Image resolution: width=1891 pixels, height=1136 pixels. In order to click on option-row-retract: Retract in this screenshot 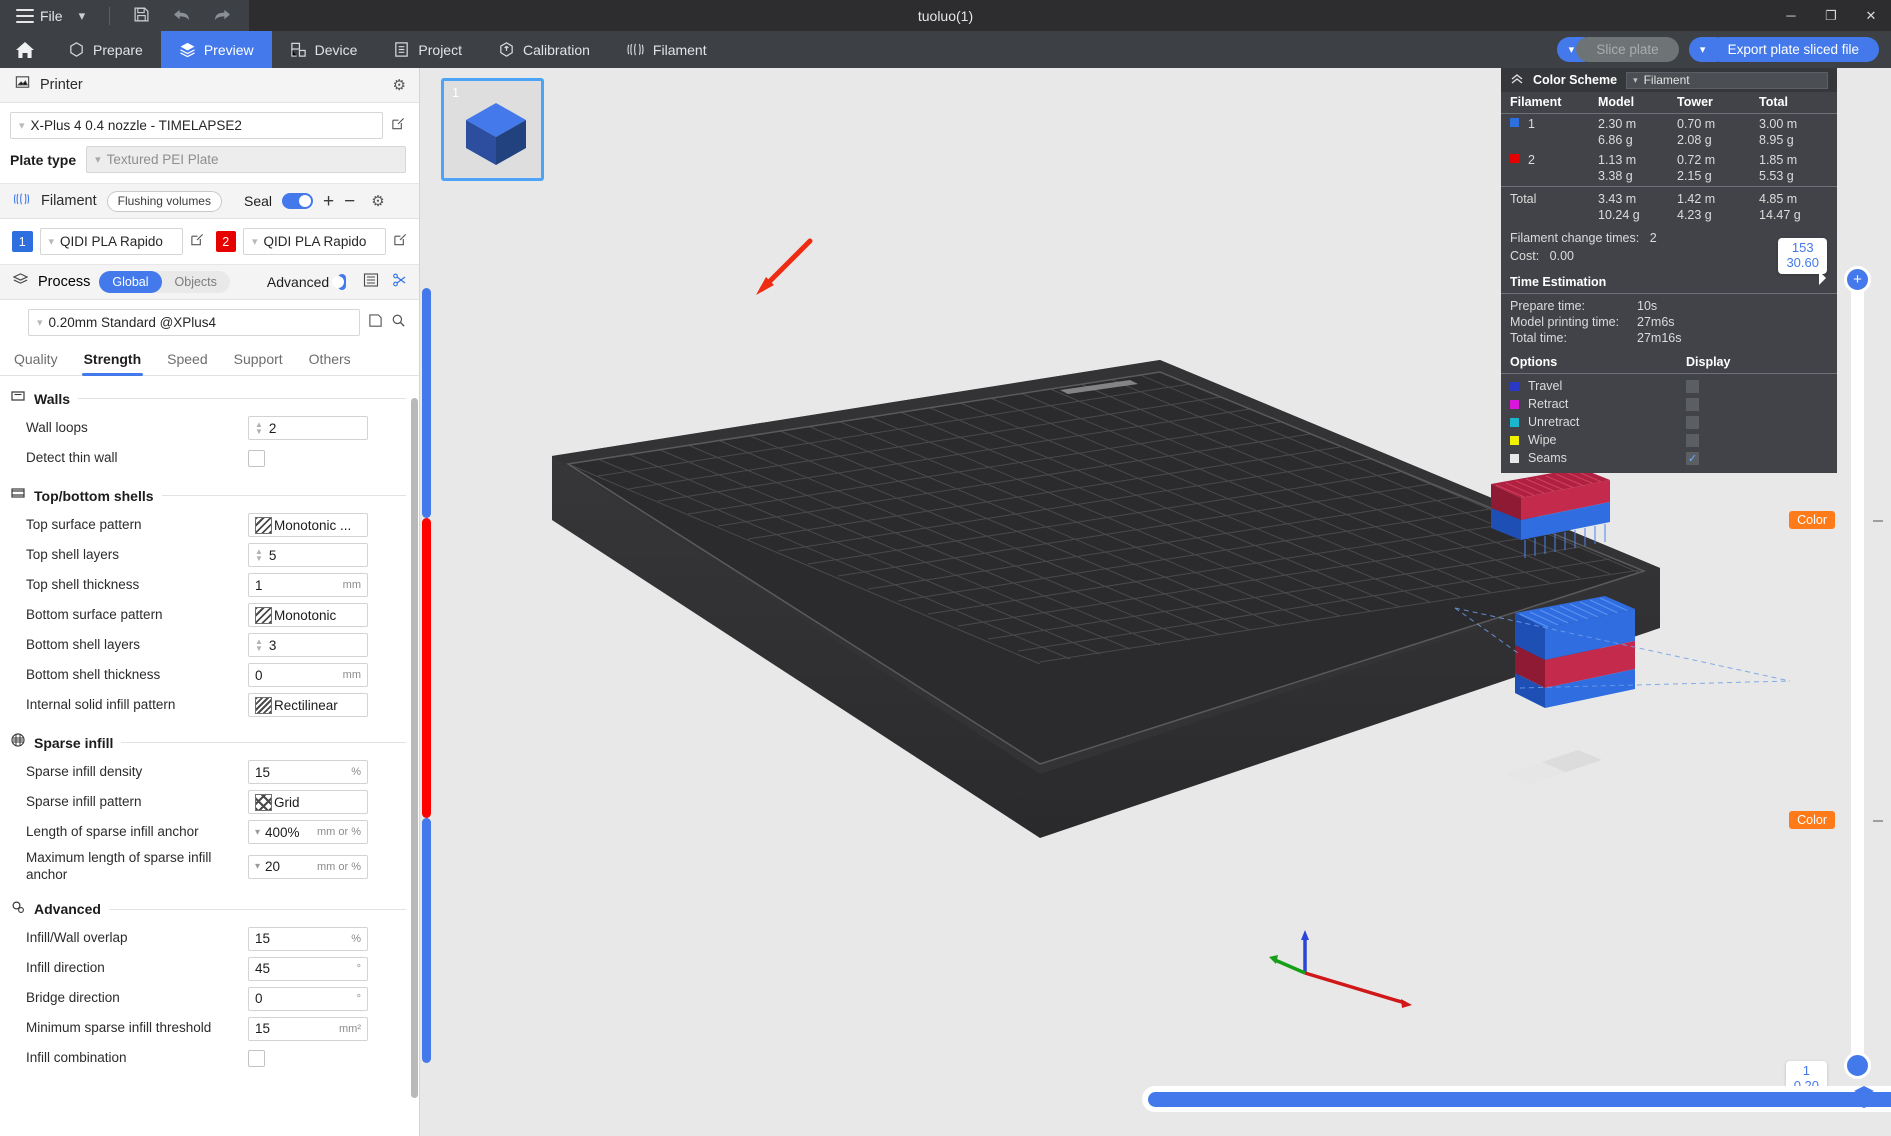, I will do `click(1669, 404)`.